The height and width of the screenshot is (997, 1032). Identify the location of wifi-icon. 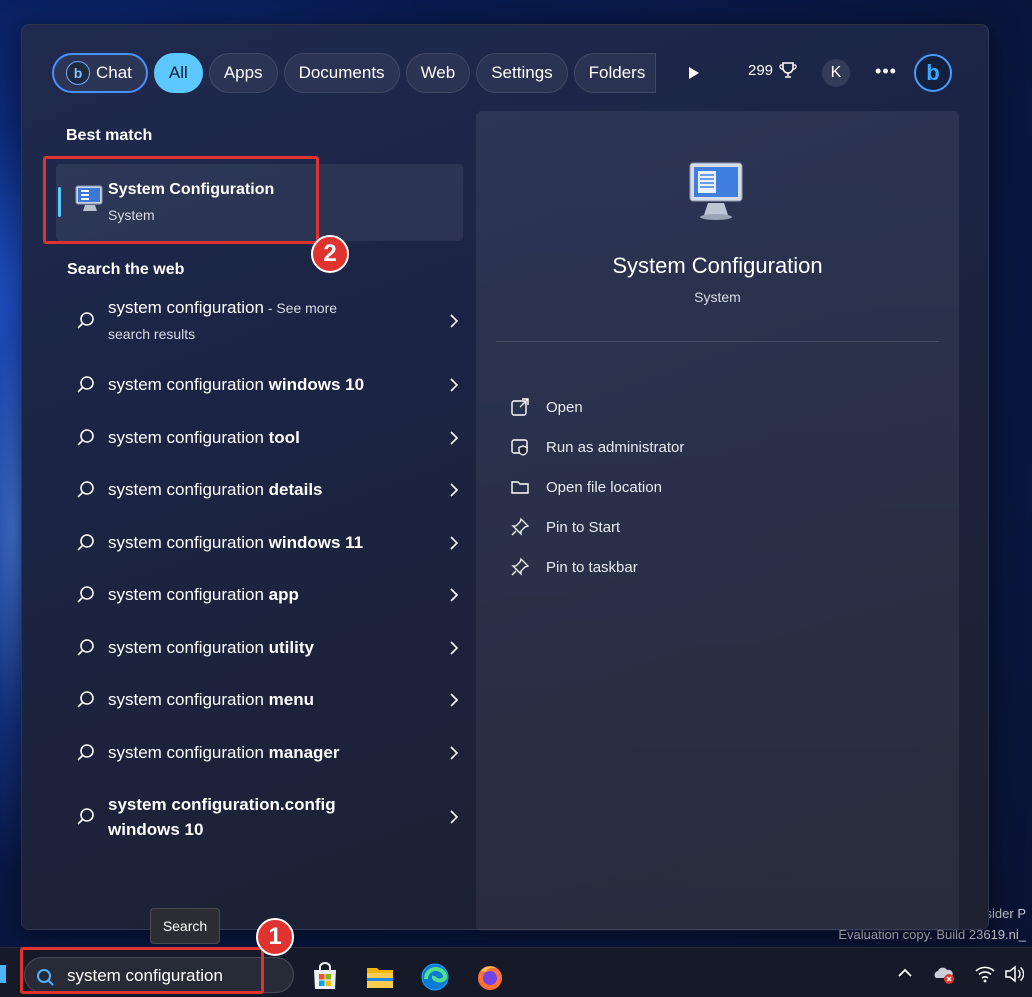
(985, 974).